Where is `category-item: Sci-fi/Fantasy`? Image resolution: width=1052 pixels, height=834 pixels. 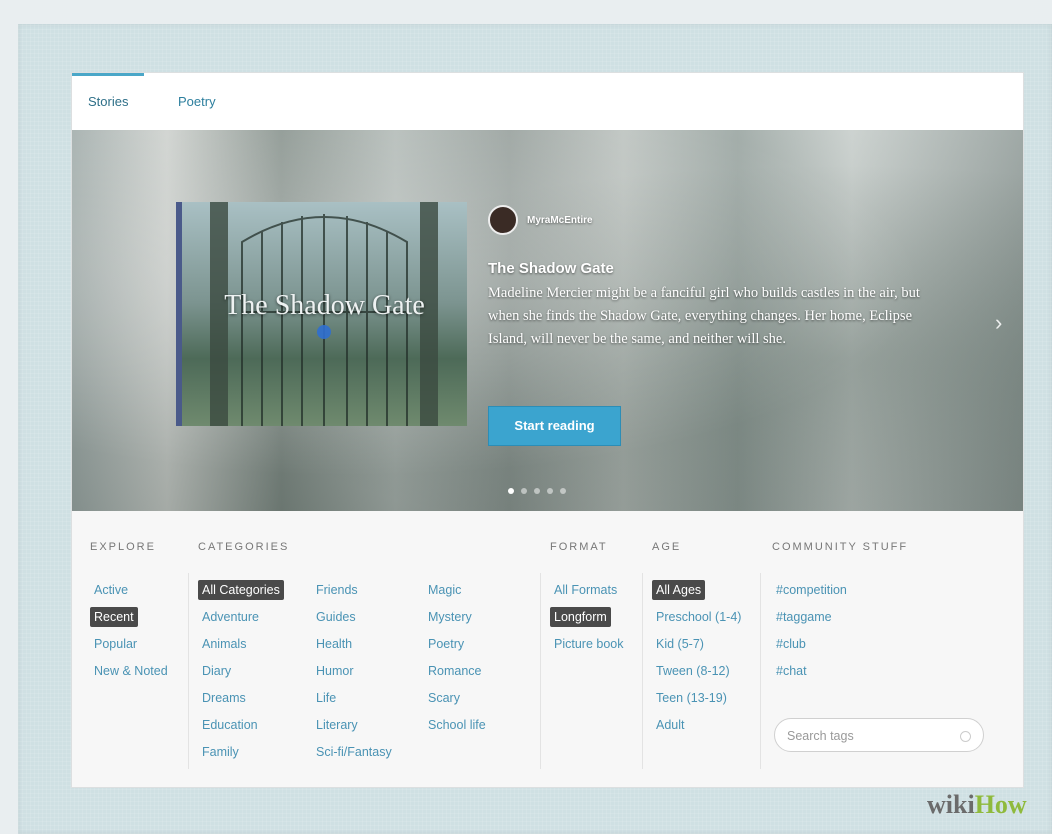 category-item: Sci-fi/Fantasy is located at coordinates (354, 752).